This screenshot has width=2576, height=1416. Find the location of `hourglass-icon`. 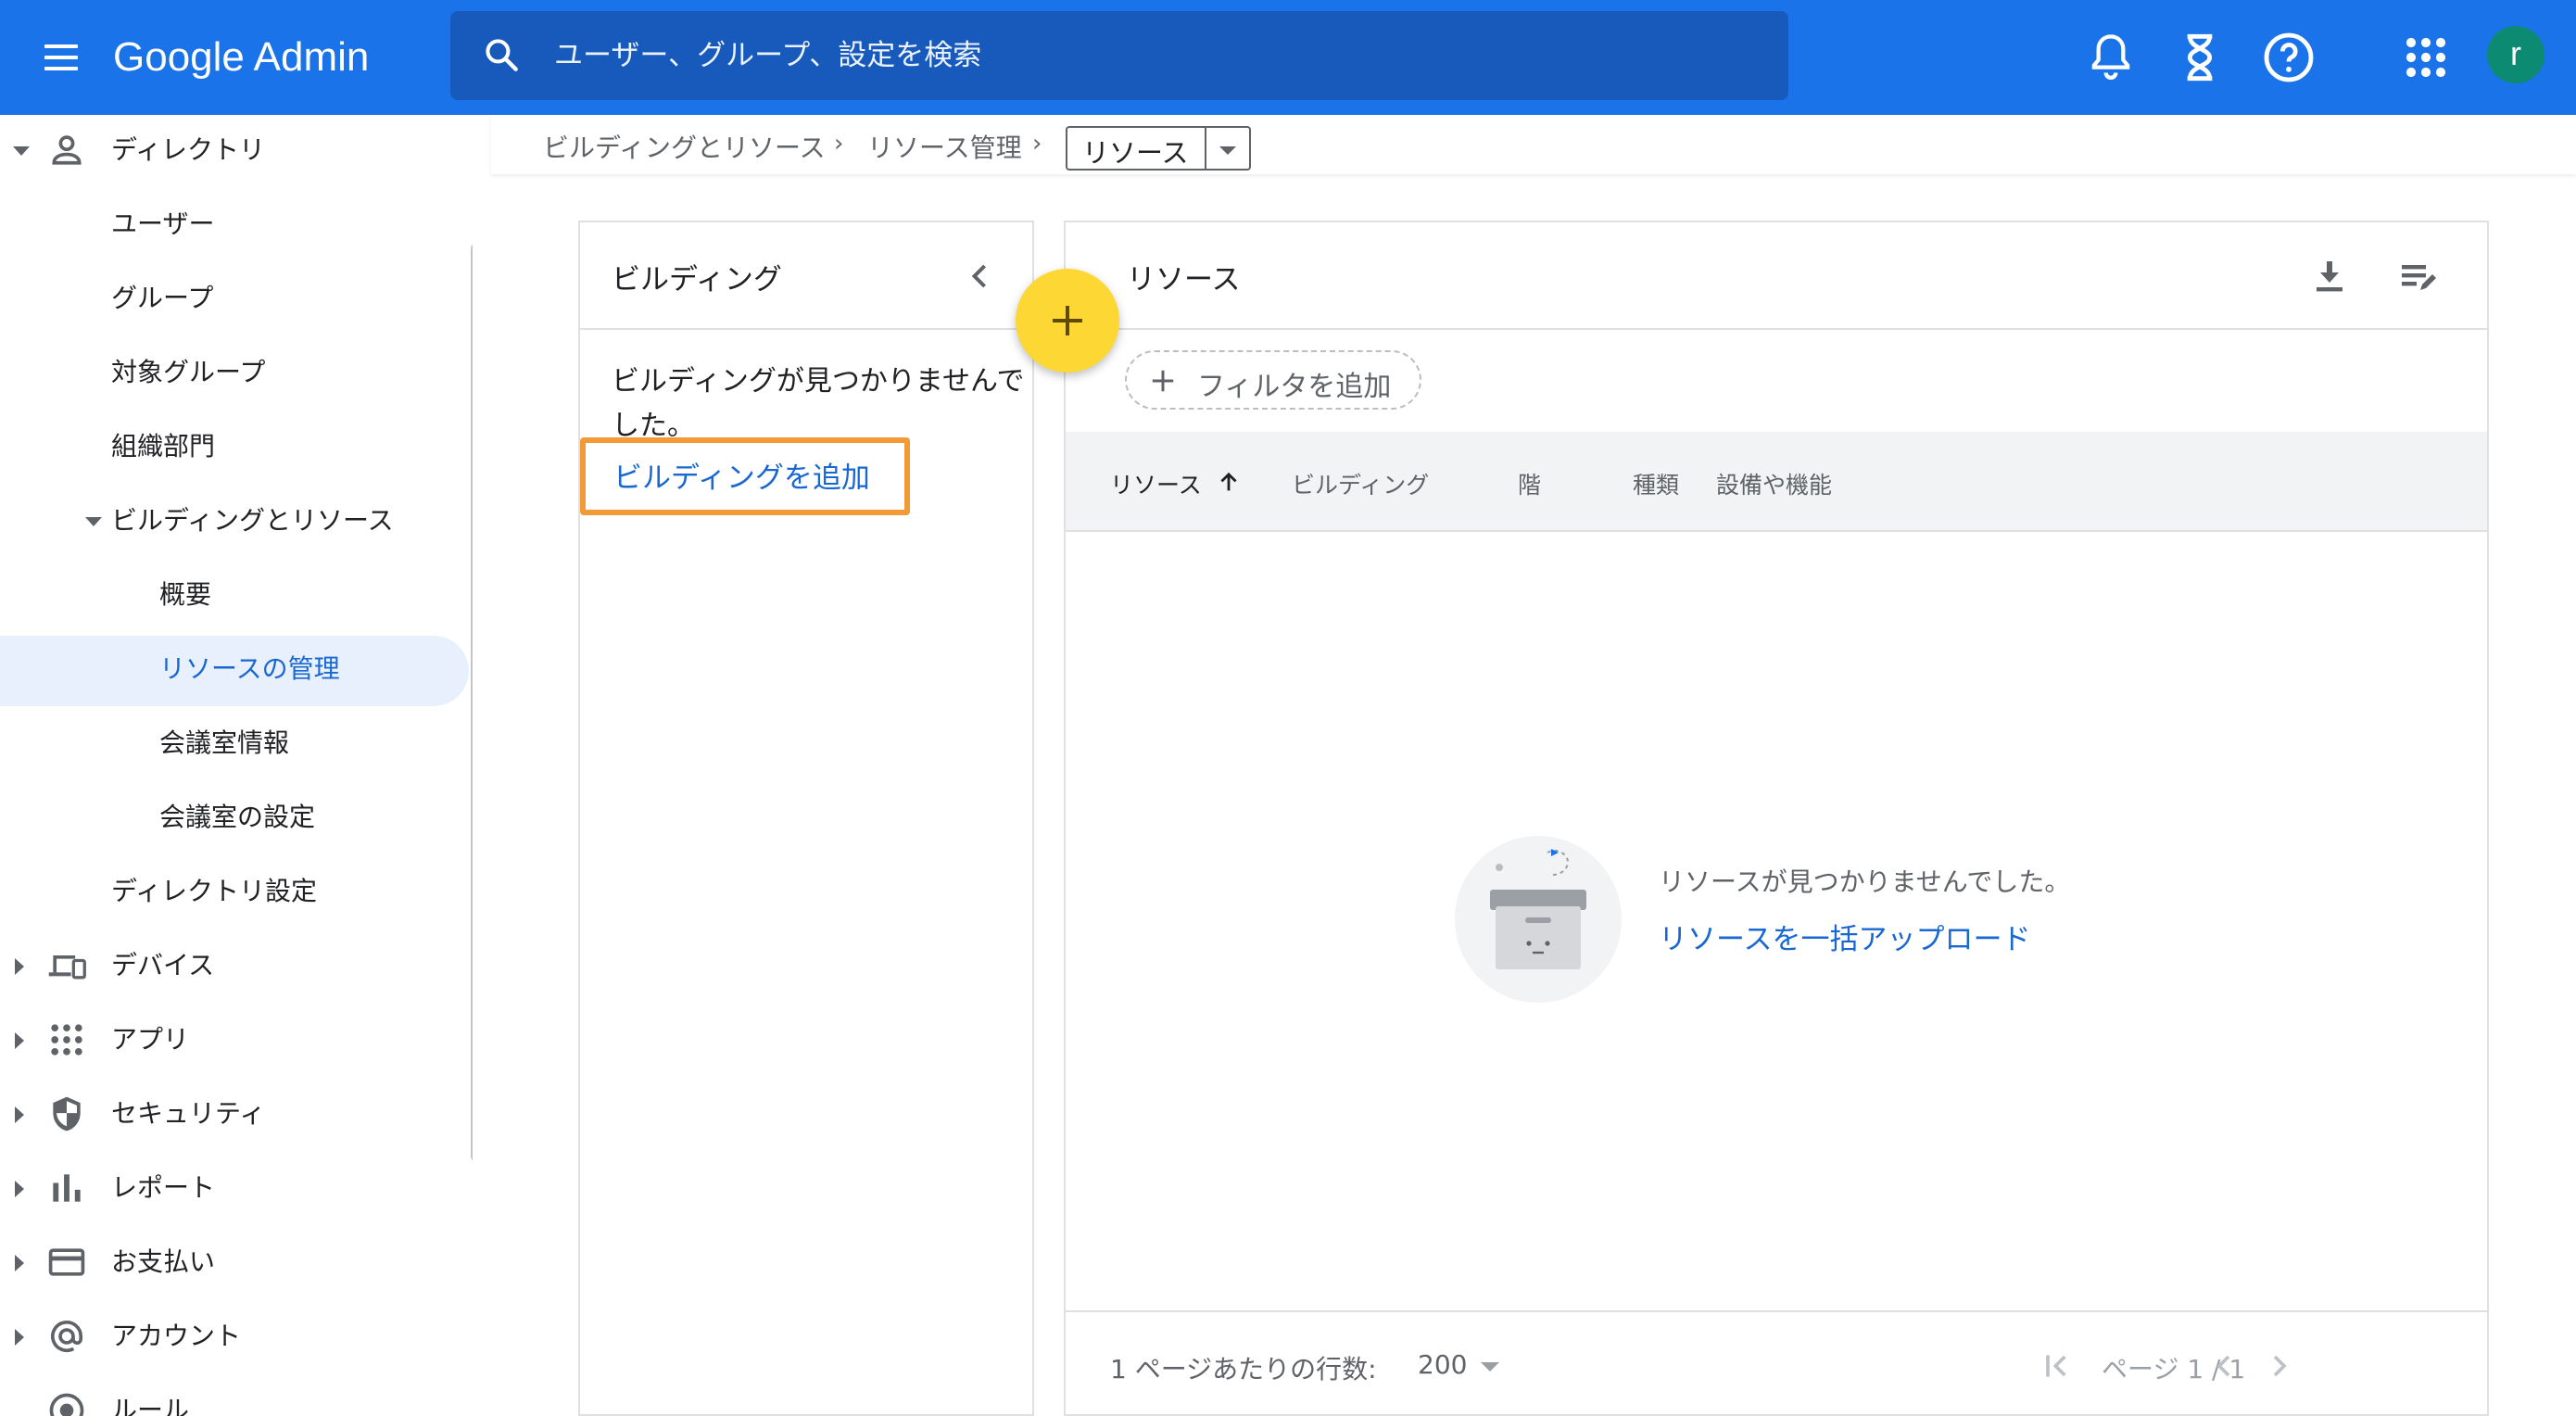

hourglass-icon is located at coordinates (2199, 57).